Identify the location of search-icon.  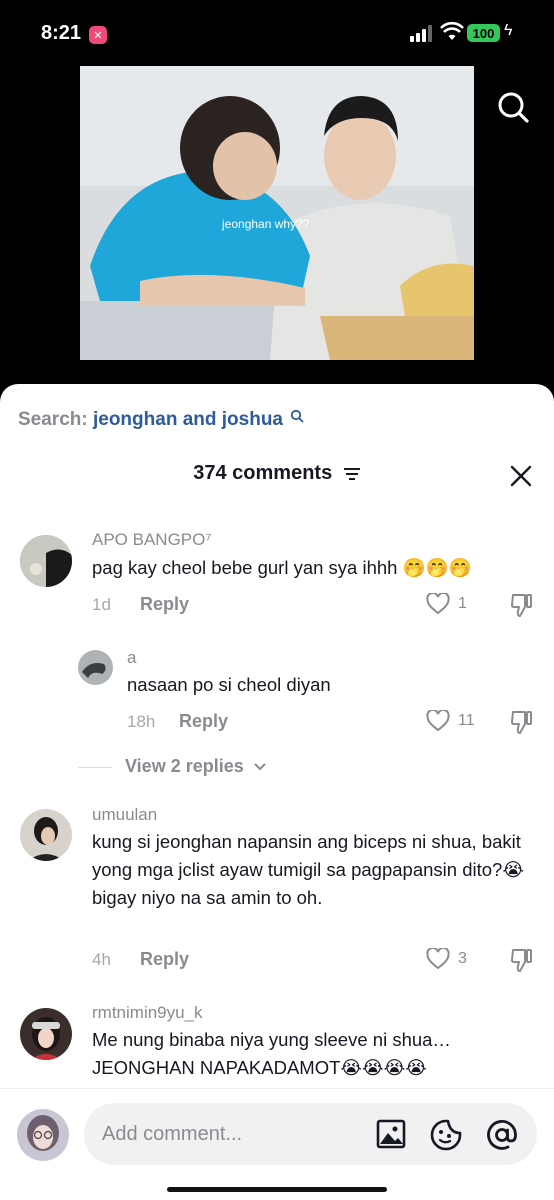
(513, 107).